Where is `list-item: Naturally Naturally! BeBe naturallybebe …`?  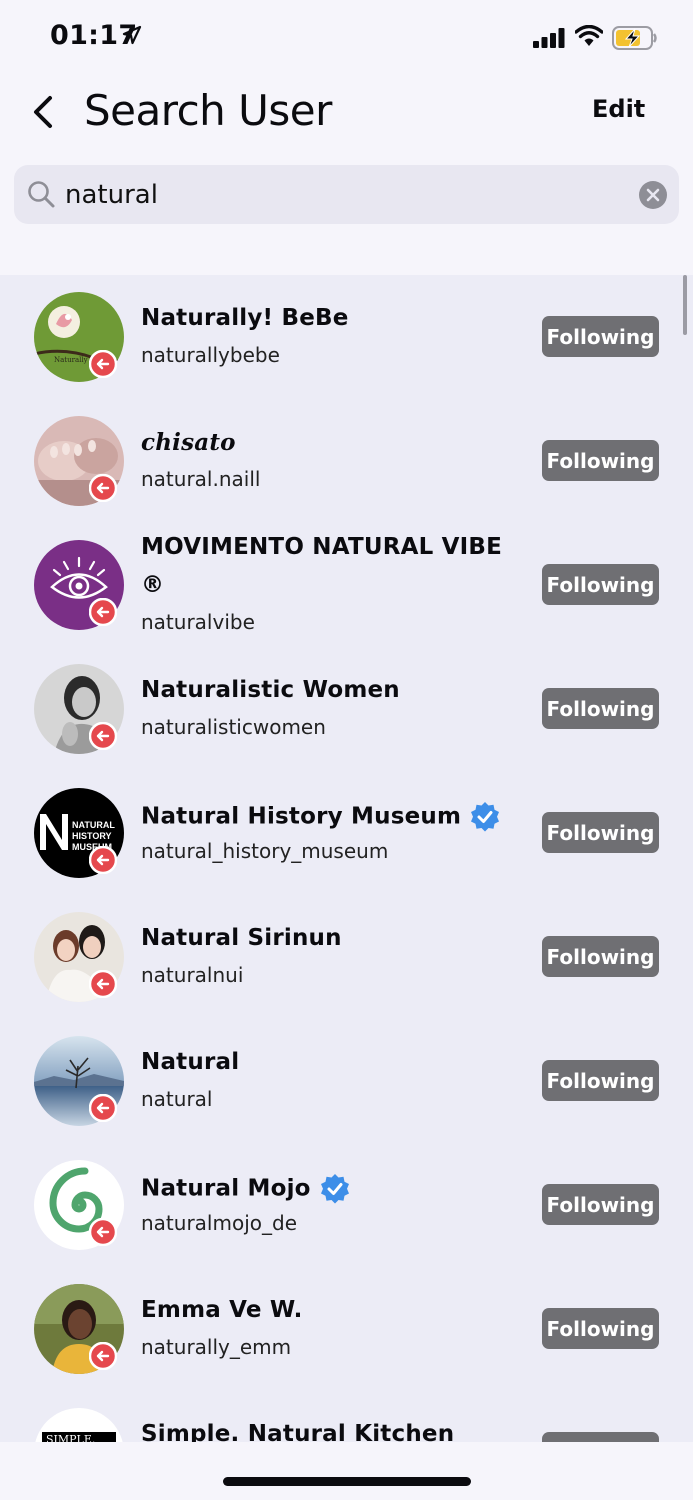 list-item: Naturally Naturally! BeBe naturallybebe … is located at coordinates (346, 337).